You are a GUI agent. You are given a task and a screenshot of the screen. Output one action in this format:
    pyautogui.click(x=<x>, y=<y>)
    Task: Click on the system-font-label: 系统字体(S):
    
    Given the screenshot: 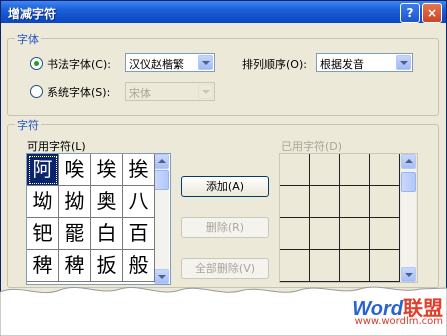 What is the action you would take?
    pyautogui.click(x=79, y=92)
    